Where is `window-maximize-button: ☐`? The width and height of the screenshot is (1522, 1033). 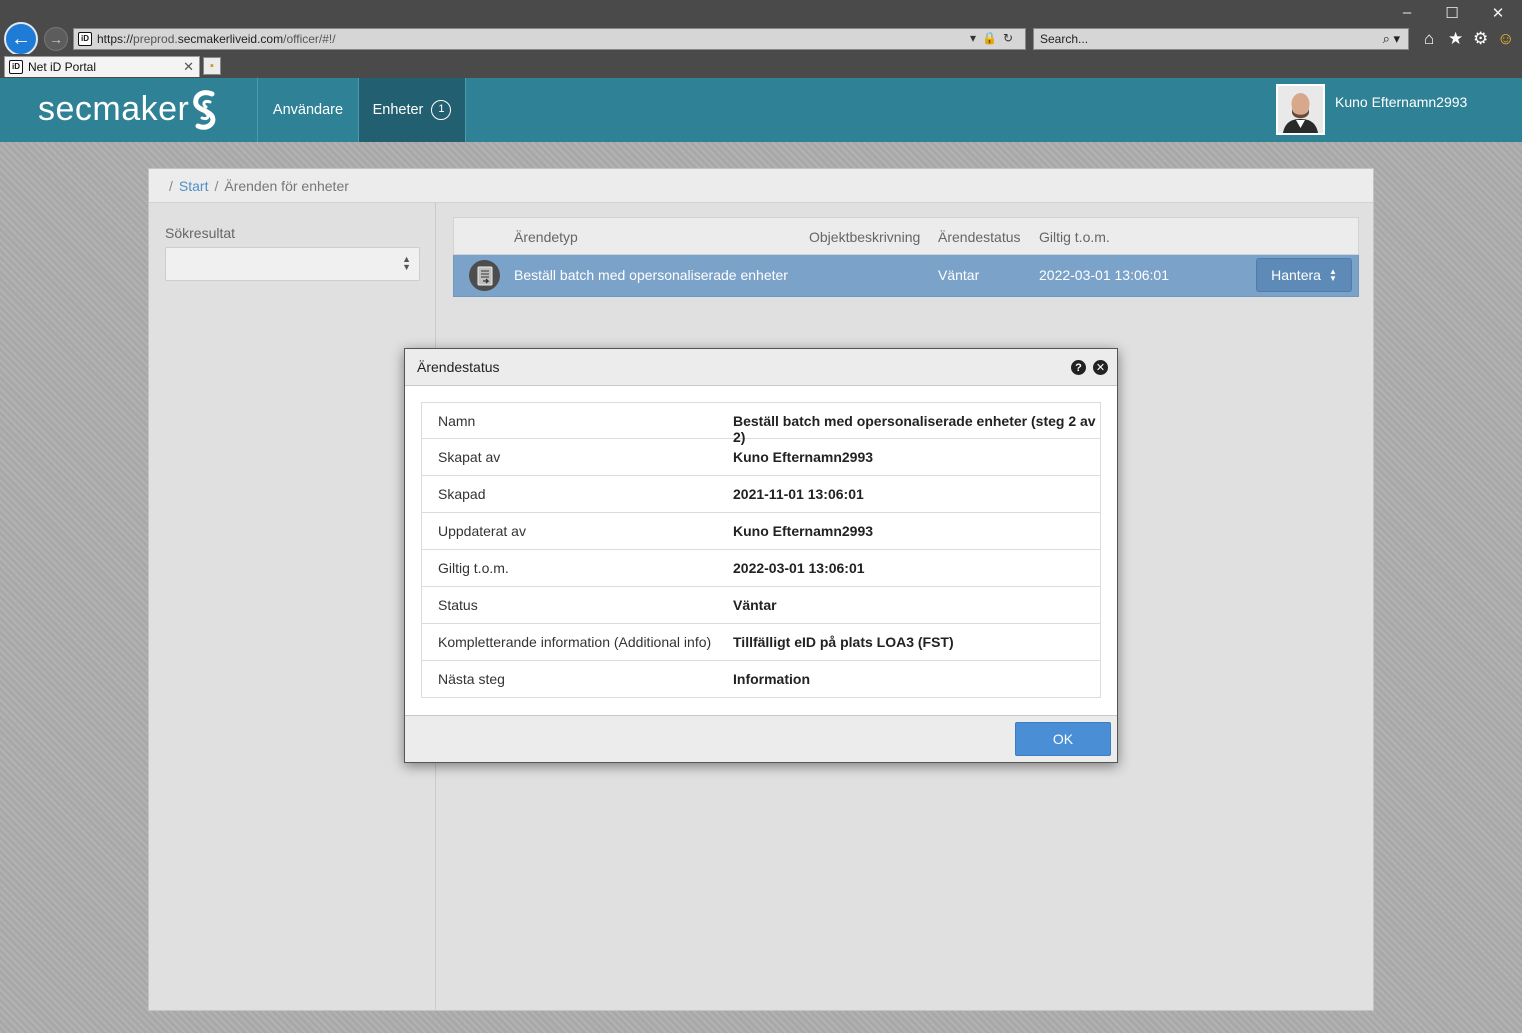 window-maximize-button: ☐ is located at coordinates (1452, 13).